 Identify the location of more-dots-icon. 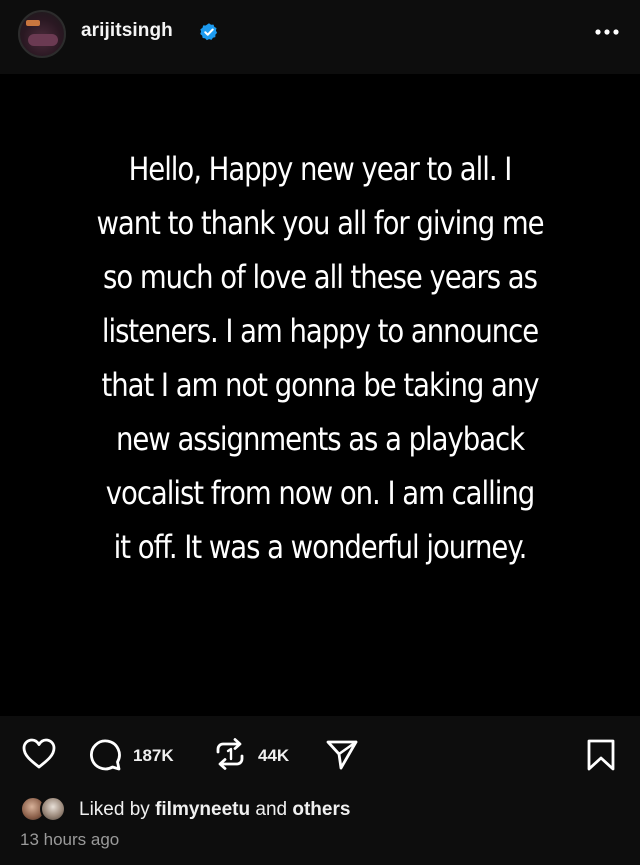
(607, 32).